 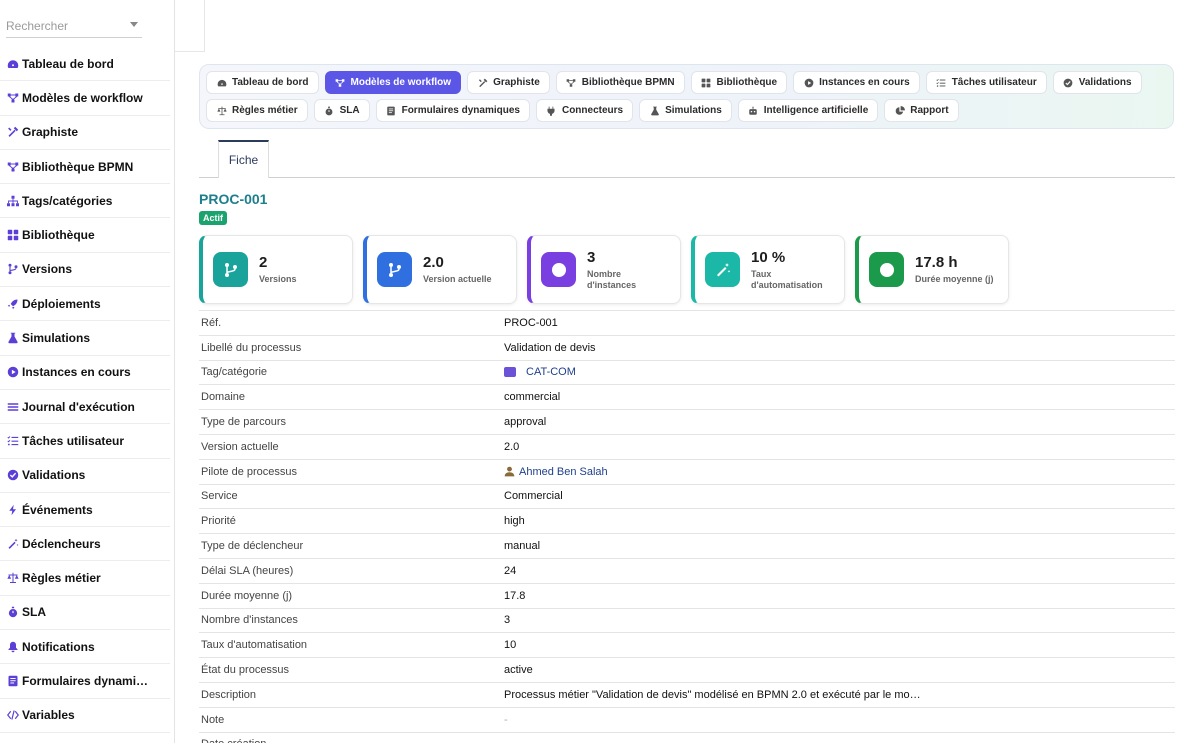 What do you see at coordinates (856, 82) in the screenshot?
I see `tab-instances-en-cours: Instances en cours` at bounding box center [856, 82].